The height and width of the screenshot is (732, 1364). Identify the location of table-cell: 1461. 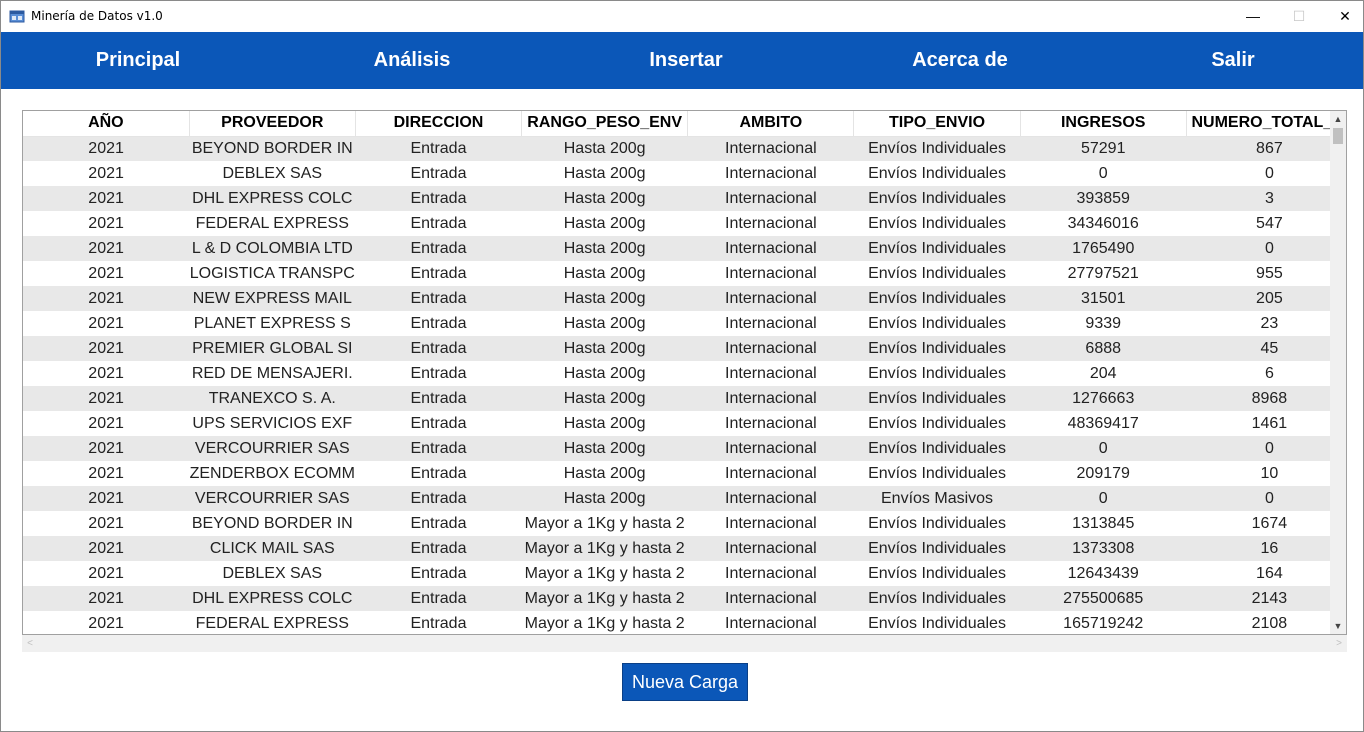
(1258, 423).